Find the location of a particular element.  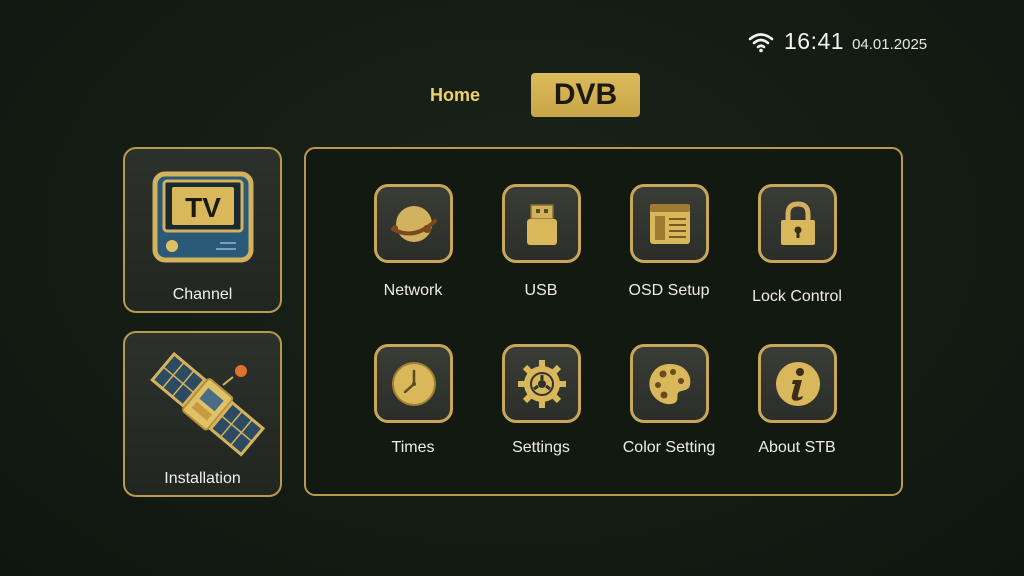

usb-icon is located at coordinates (541, 224).